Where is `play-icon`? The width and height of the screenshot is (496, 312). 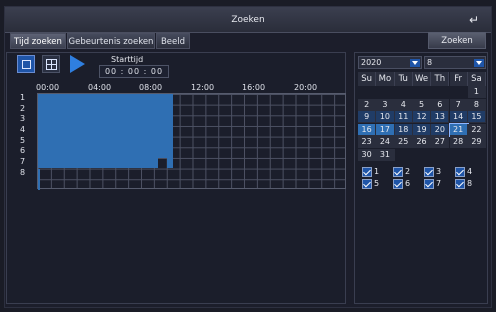 play-icon is located at coordinates (77, 64).